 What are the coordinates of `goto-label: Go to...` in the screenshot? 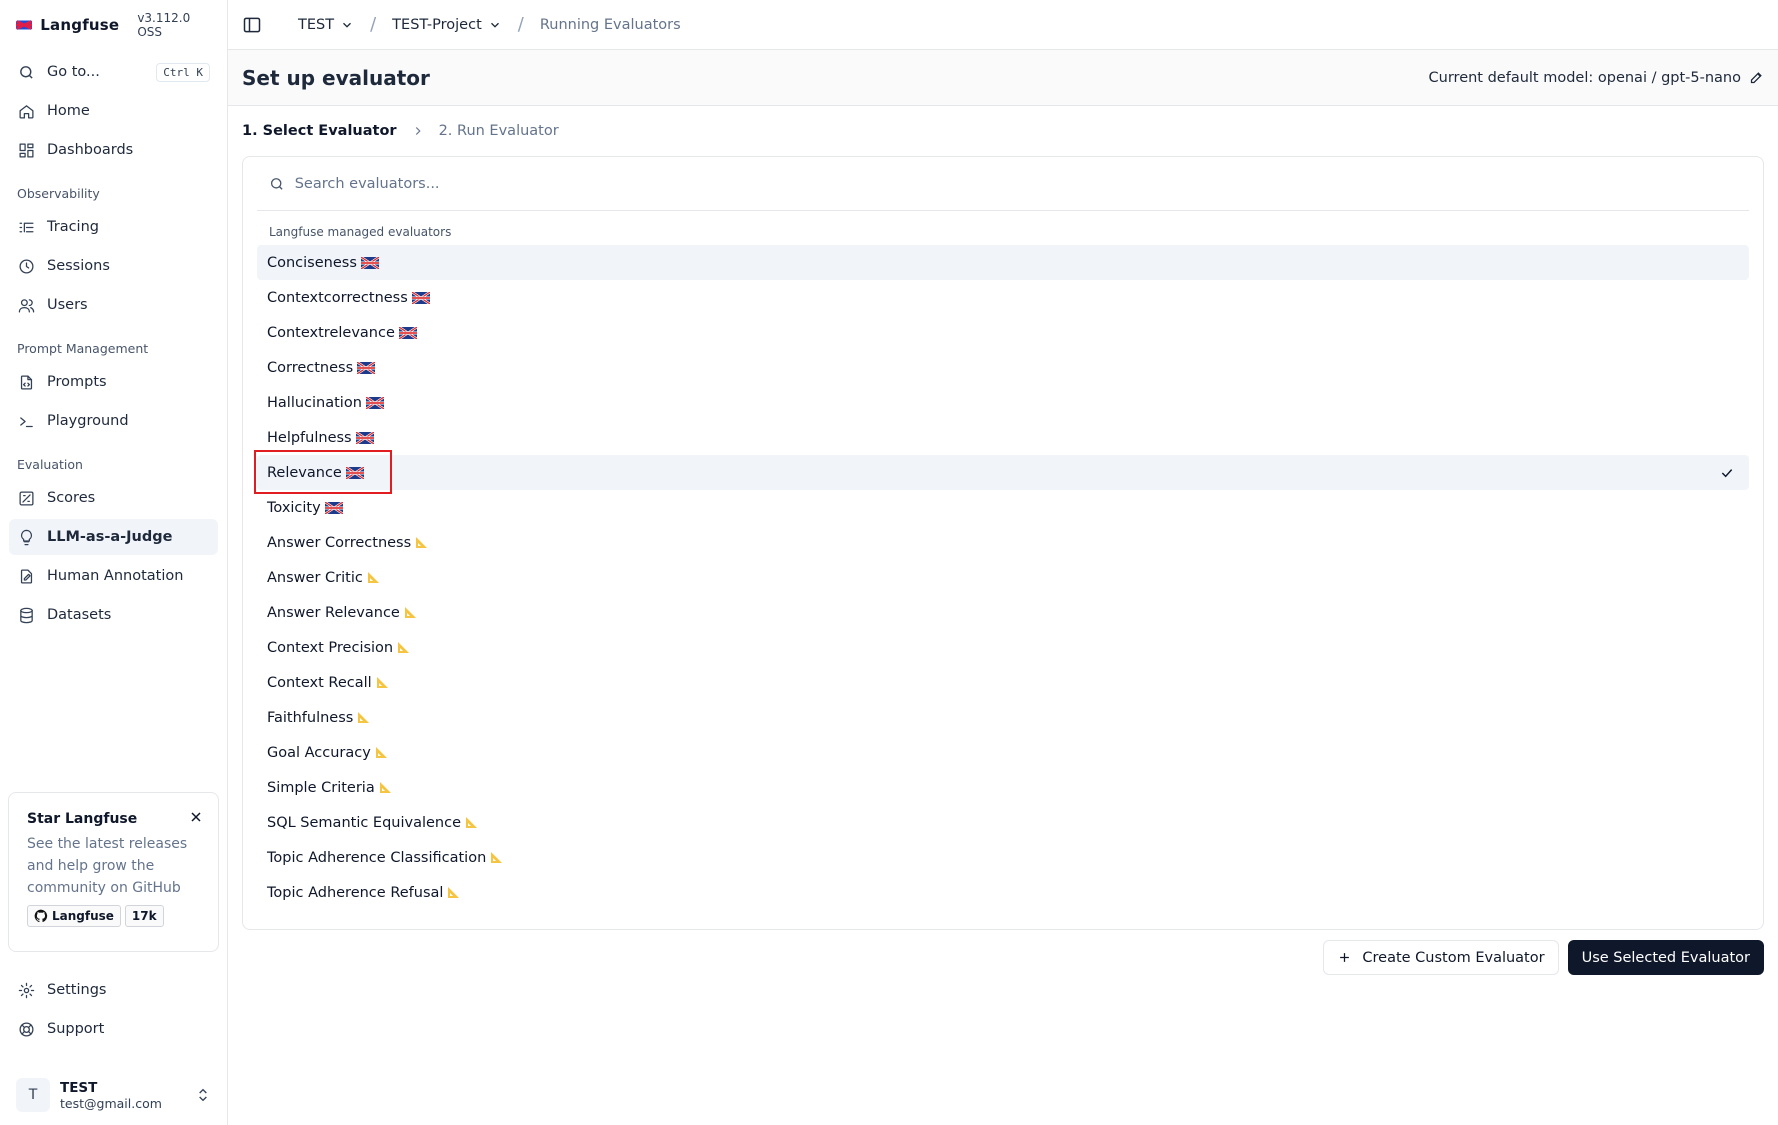 It's located at (73, 72).